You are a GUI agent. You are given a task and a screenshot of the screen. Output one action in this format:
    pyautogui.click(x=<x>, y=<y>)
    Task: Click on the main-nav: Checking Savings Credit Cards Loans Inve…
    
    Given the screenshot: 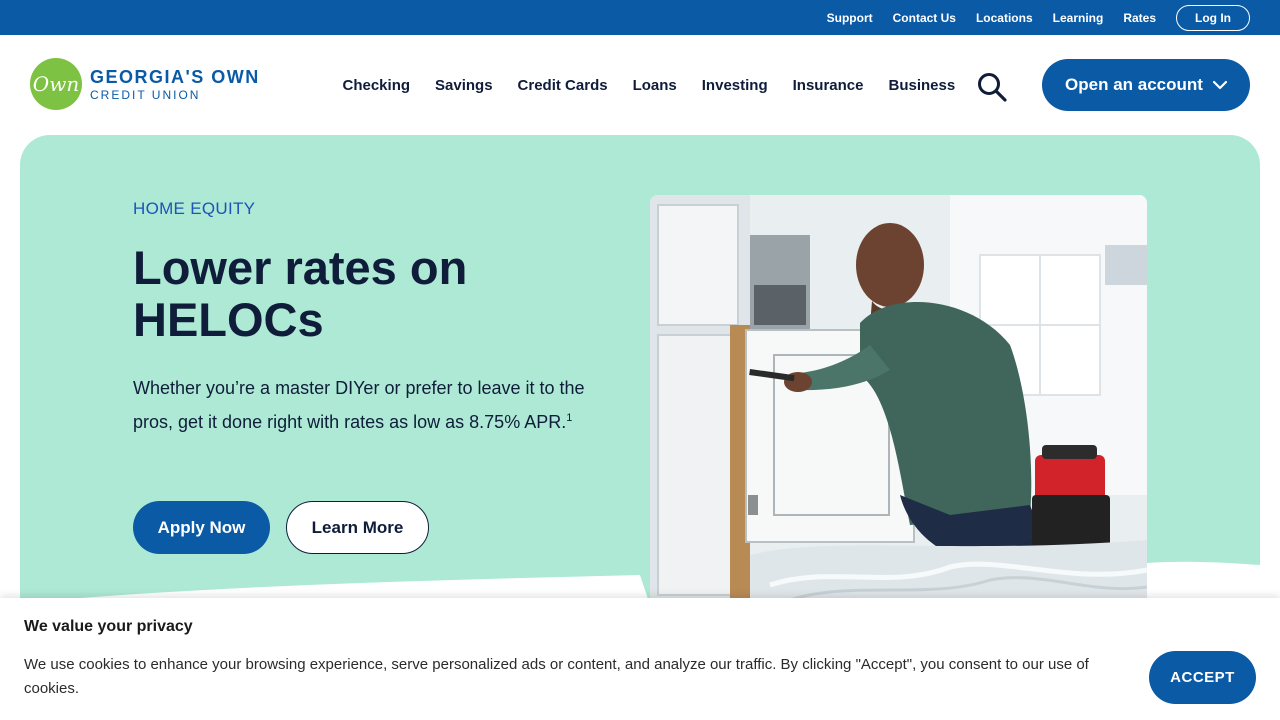 What is the action you would take?
    pyautogui.click(x=649, y=85)
    